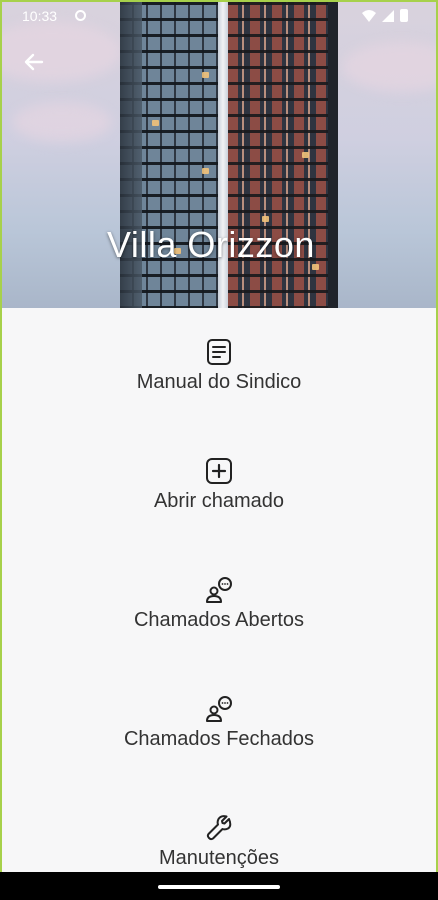  What do you see at coordinates (219, 471) in the screenshot?
I see `plus-square-icon` at bounding box center [219, 471].